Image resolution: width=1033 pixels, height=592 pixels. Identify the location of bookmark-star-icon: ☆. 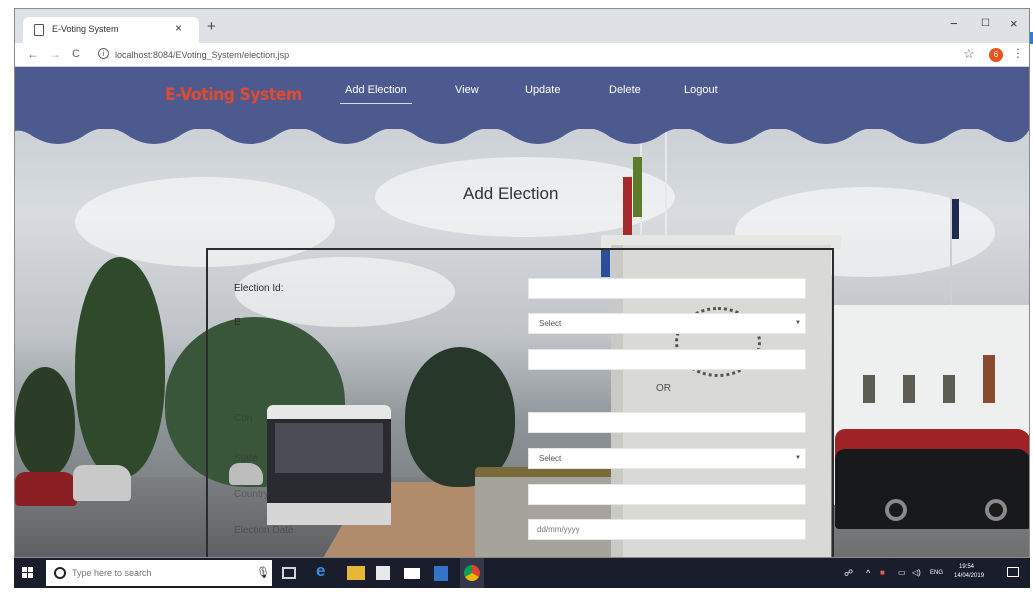
(969, 54).